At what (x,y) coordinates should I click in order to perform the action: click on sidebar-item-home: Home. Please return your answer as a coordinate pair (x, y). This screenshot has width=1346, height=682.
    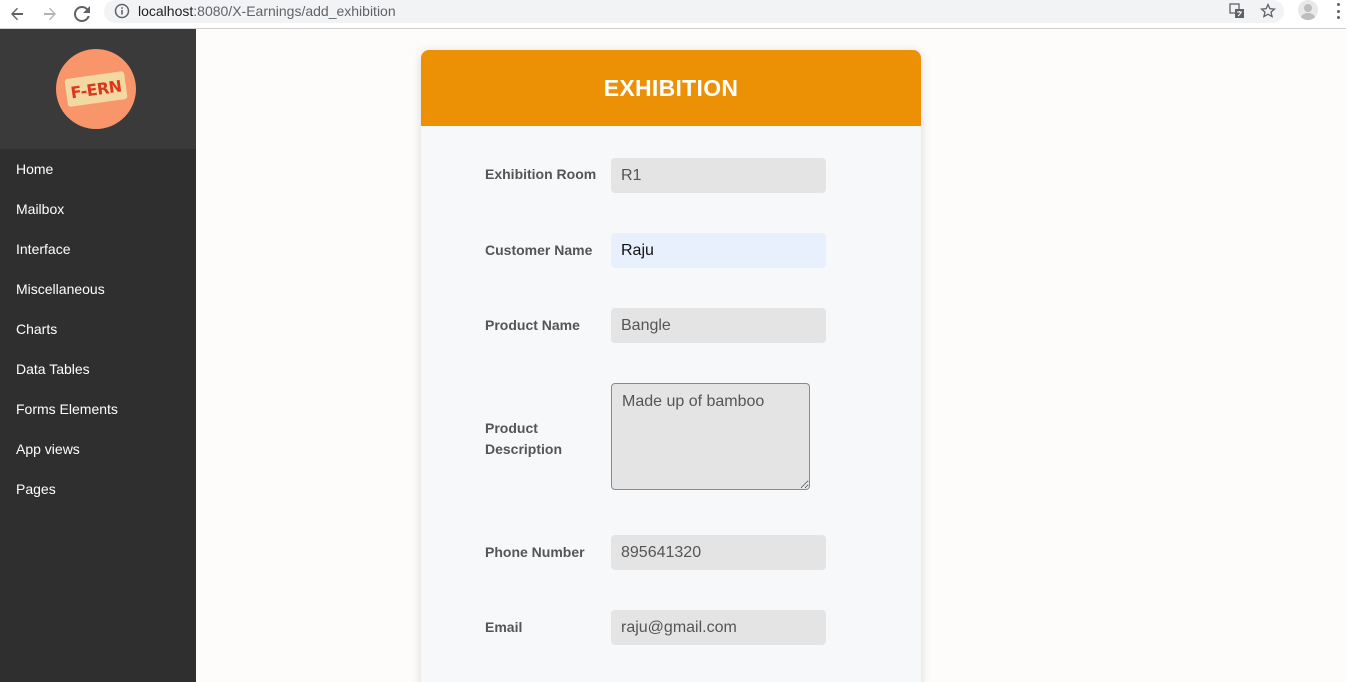
    Looking at the image, I should click on (98, 169).